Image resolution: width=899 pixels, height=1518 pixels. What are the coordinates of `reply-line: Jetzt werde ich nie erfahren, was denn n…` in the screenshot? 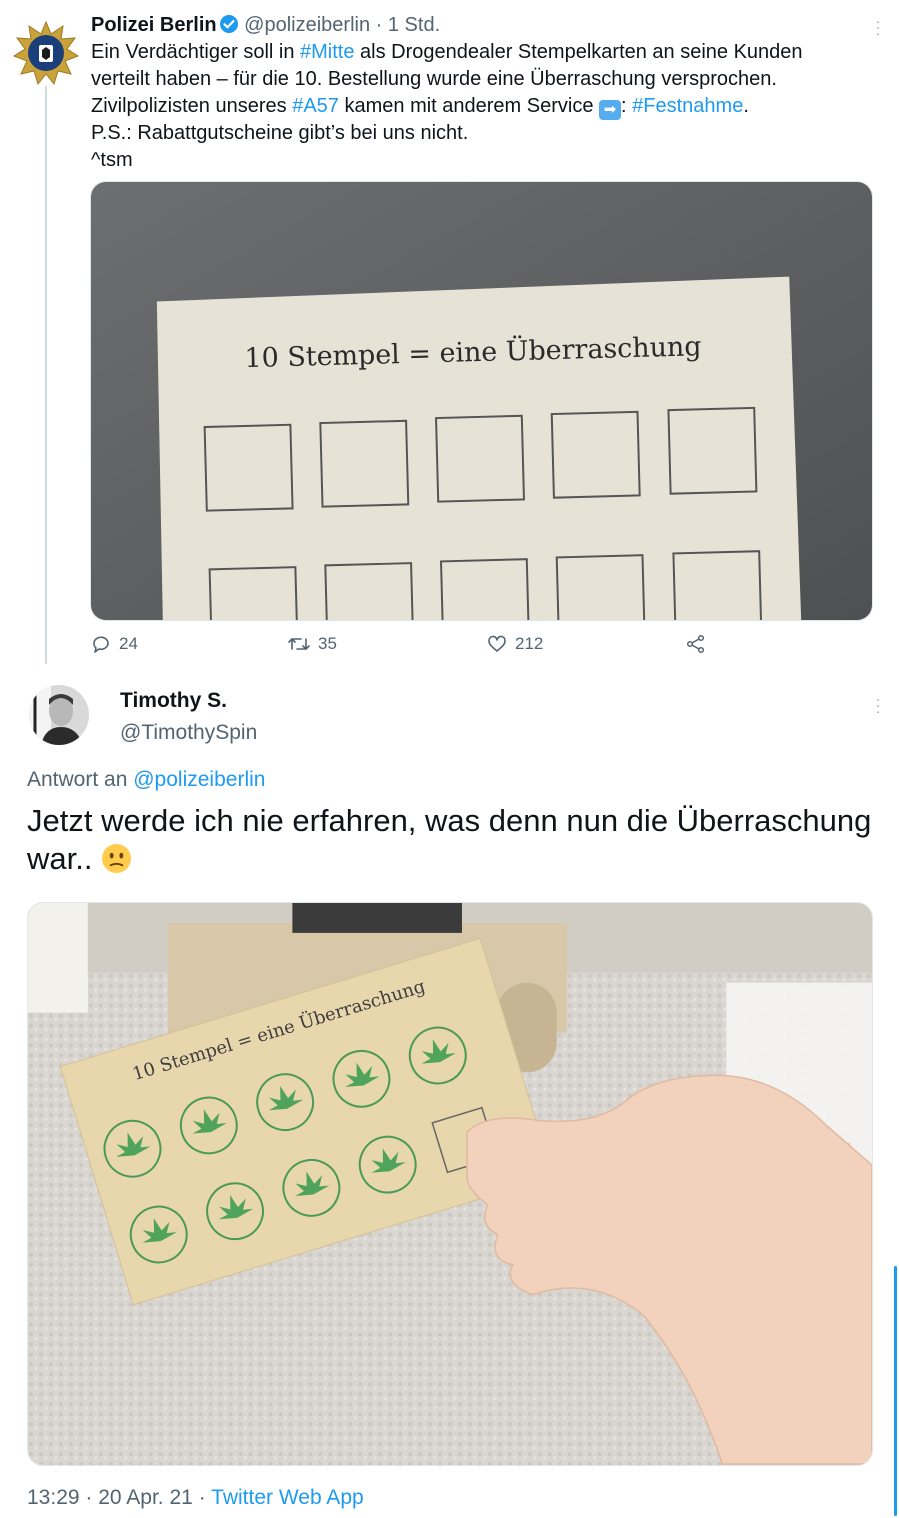 It's located at (449, 820).